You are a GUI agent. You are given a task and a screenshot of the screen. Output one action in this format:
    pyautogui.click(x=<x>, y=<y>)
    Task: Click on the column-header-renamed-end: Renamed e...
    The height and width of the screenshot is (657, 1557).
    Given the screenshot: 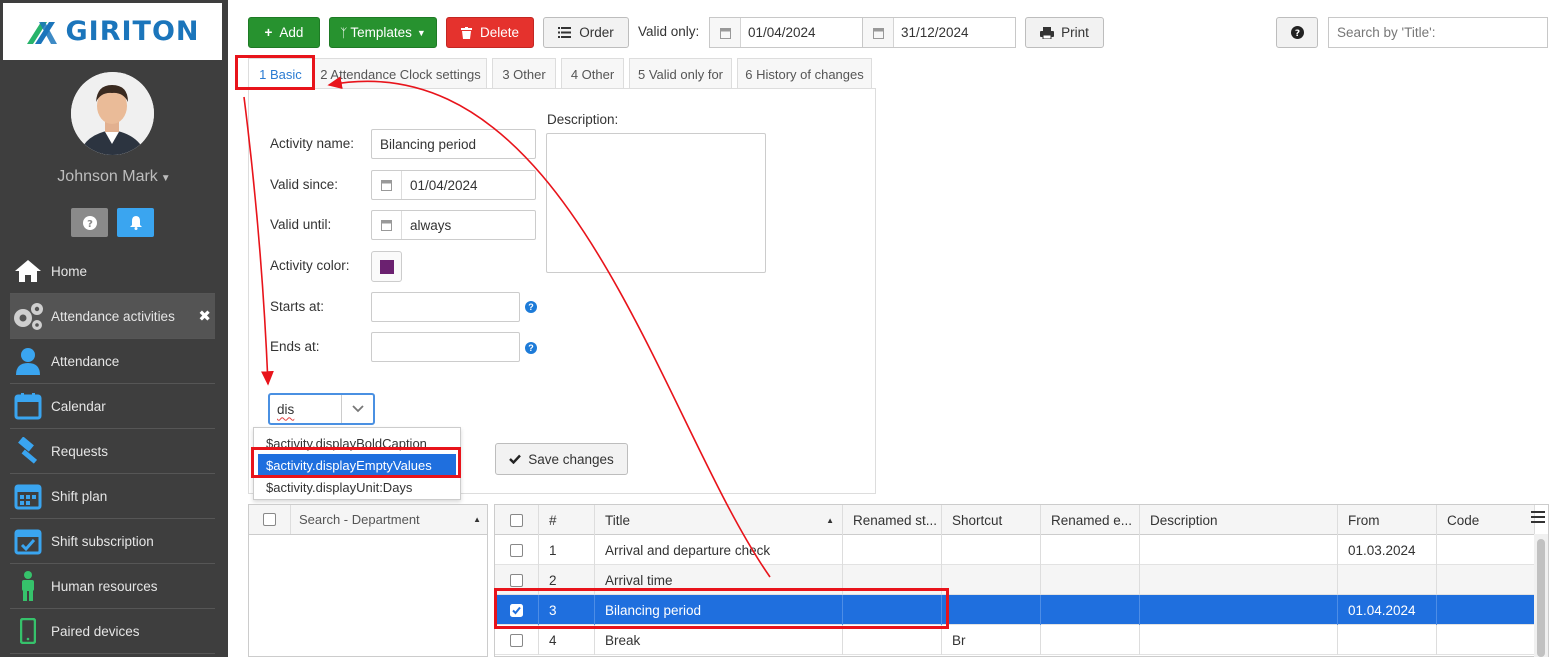 What is the action you would take?
    pyautogui.click(x=1090, y=520)
    